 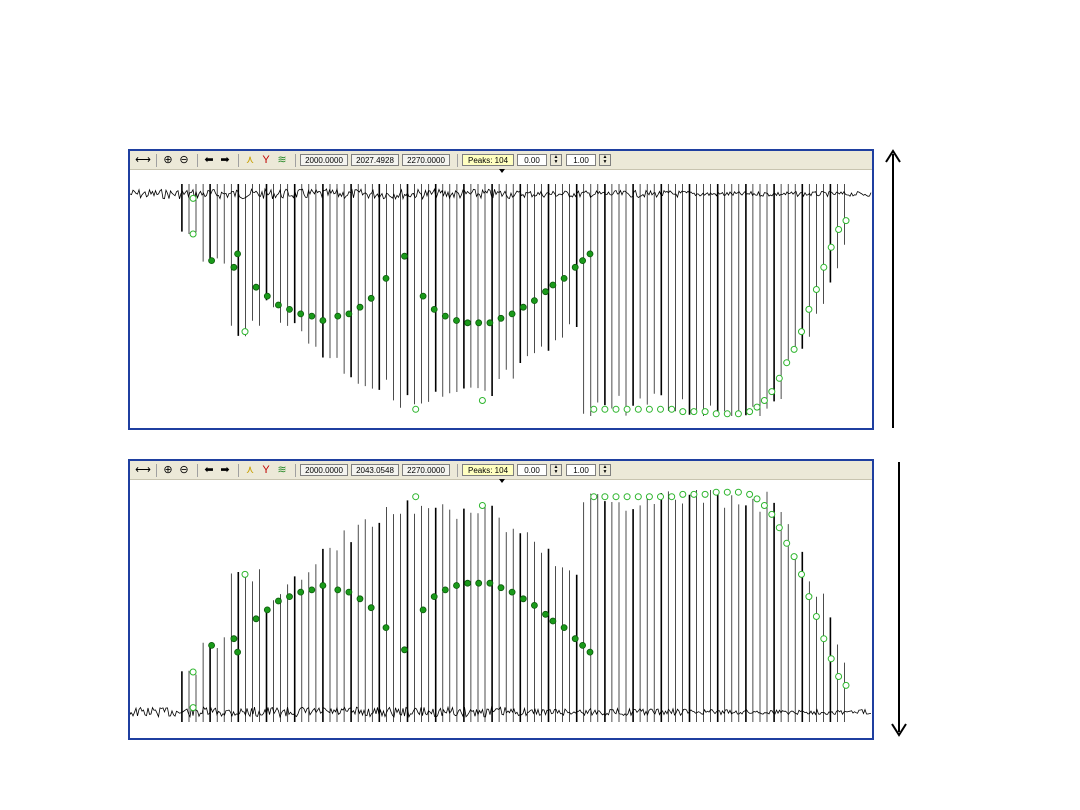 I want to click on cursor-position-field: 2027.4928, so click(x=375, y=160).